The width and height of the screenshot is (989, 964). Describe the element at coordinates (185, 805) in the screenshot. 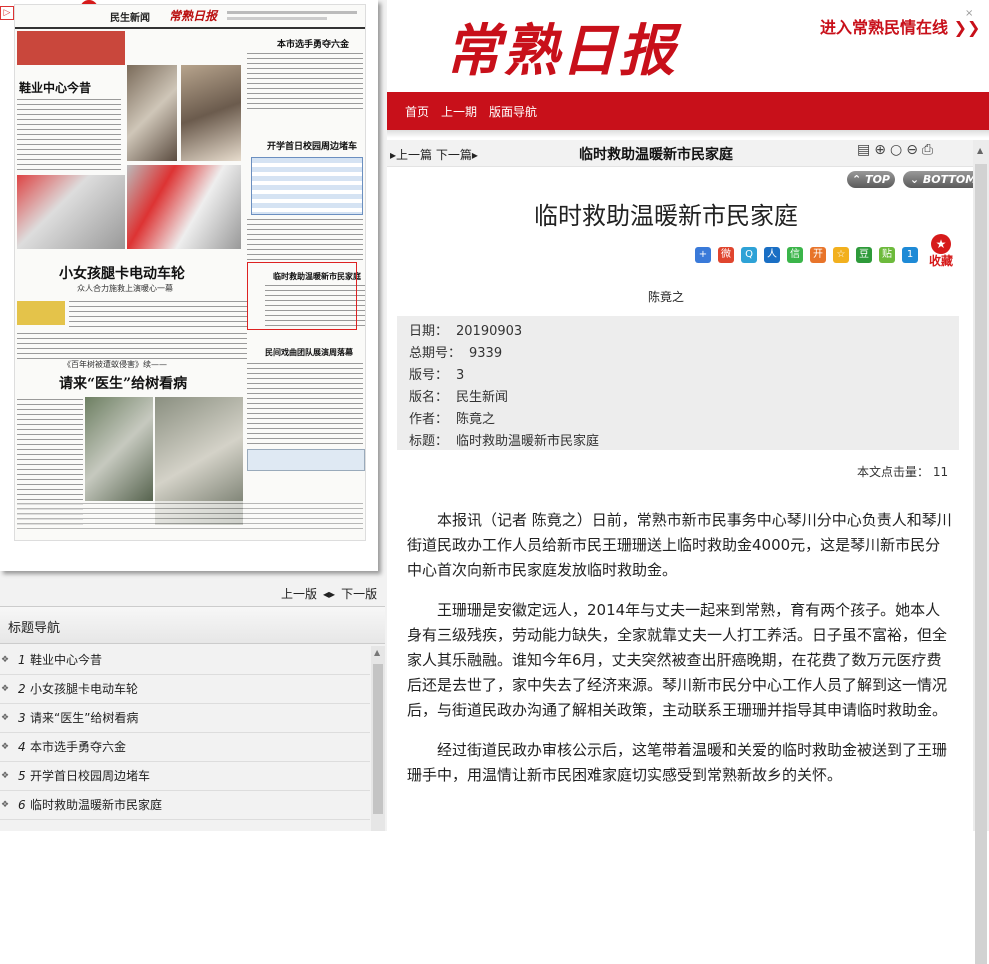

I see `nav-item: ❖ 6 临时救助温暖新市民家庭` at that location.